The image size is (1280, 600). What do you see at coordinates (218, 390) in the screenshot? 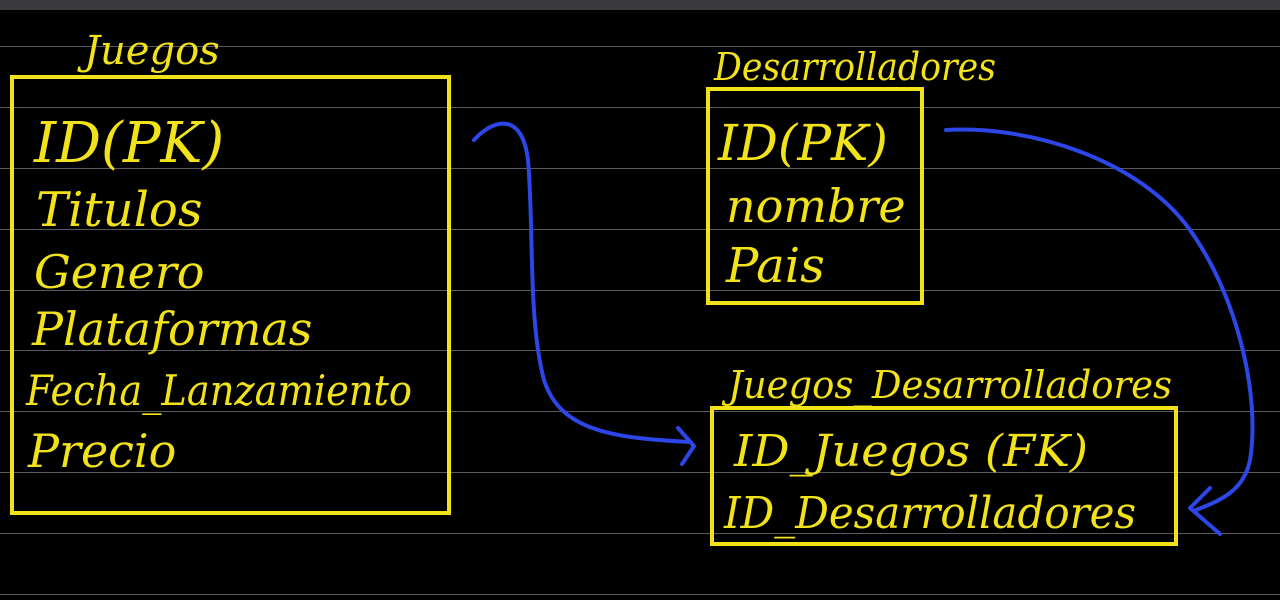
I see `field-juegos-fecha: Fecha_Lanzamiento` at bounding box center [218, 390].